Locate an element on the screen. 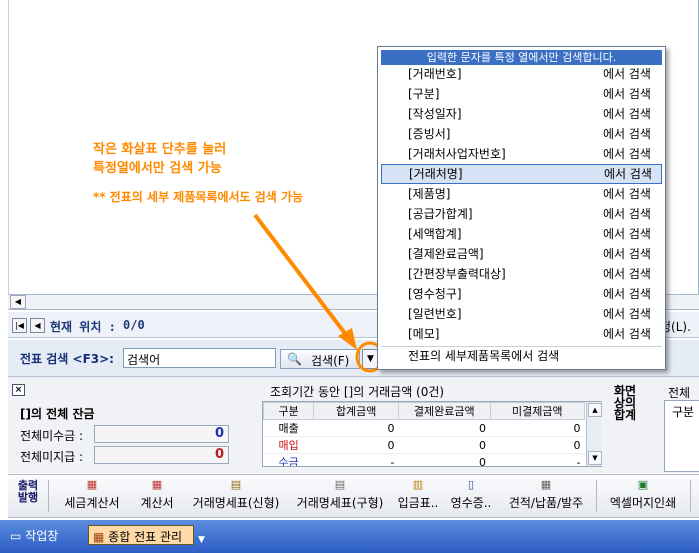 This screenshot has height=553, width=699. invoice-button: ▦ 계산서 is located at coordinates (157, 497).